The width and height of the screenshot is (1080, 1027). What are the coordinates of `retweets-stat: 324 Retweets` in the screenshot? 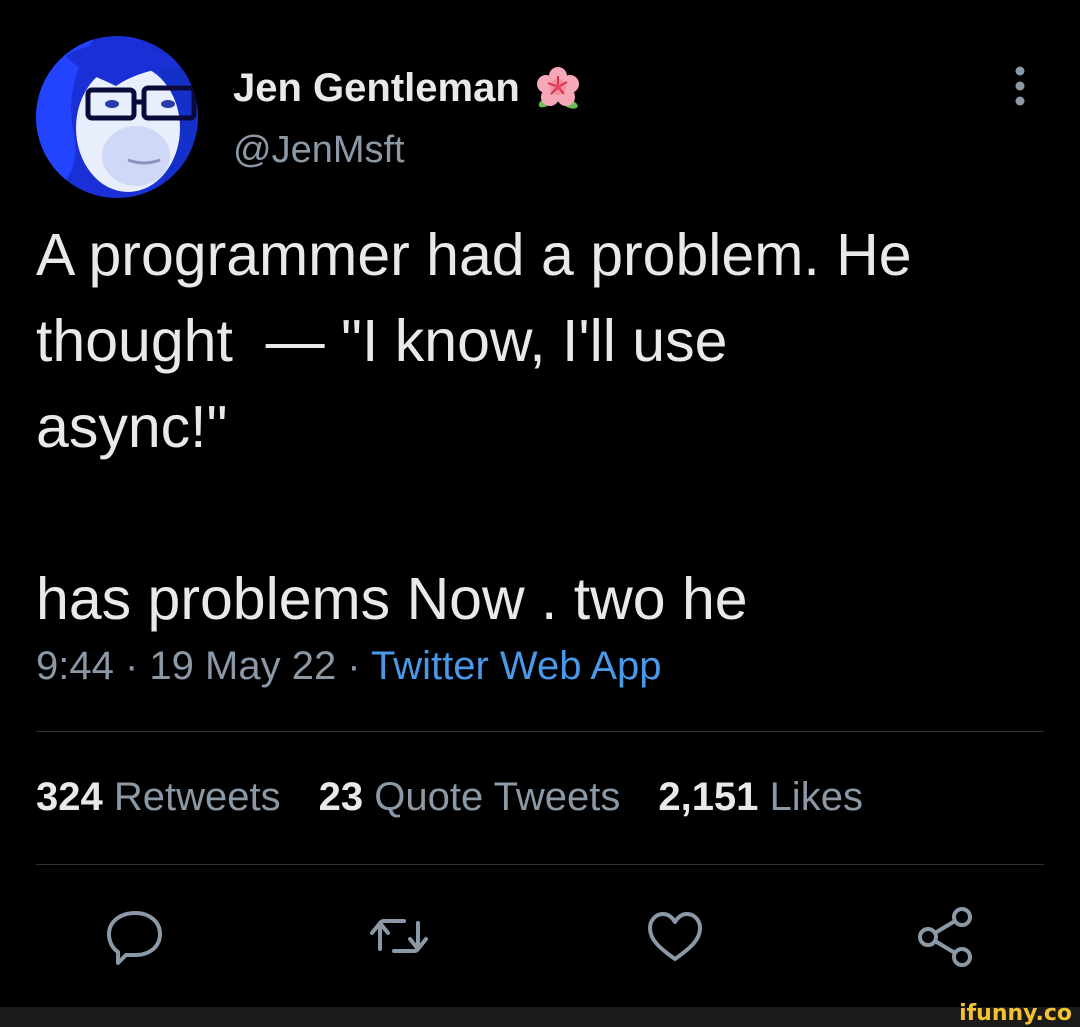 It's located at (158, 797).